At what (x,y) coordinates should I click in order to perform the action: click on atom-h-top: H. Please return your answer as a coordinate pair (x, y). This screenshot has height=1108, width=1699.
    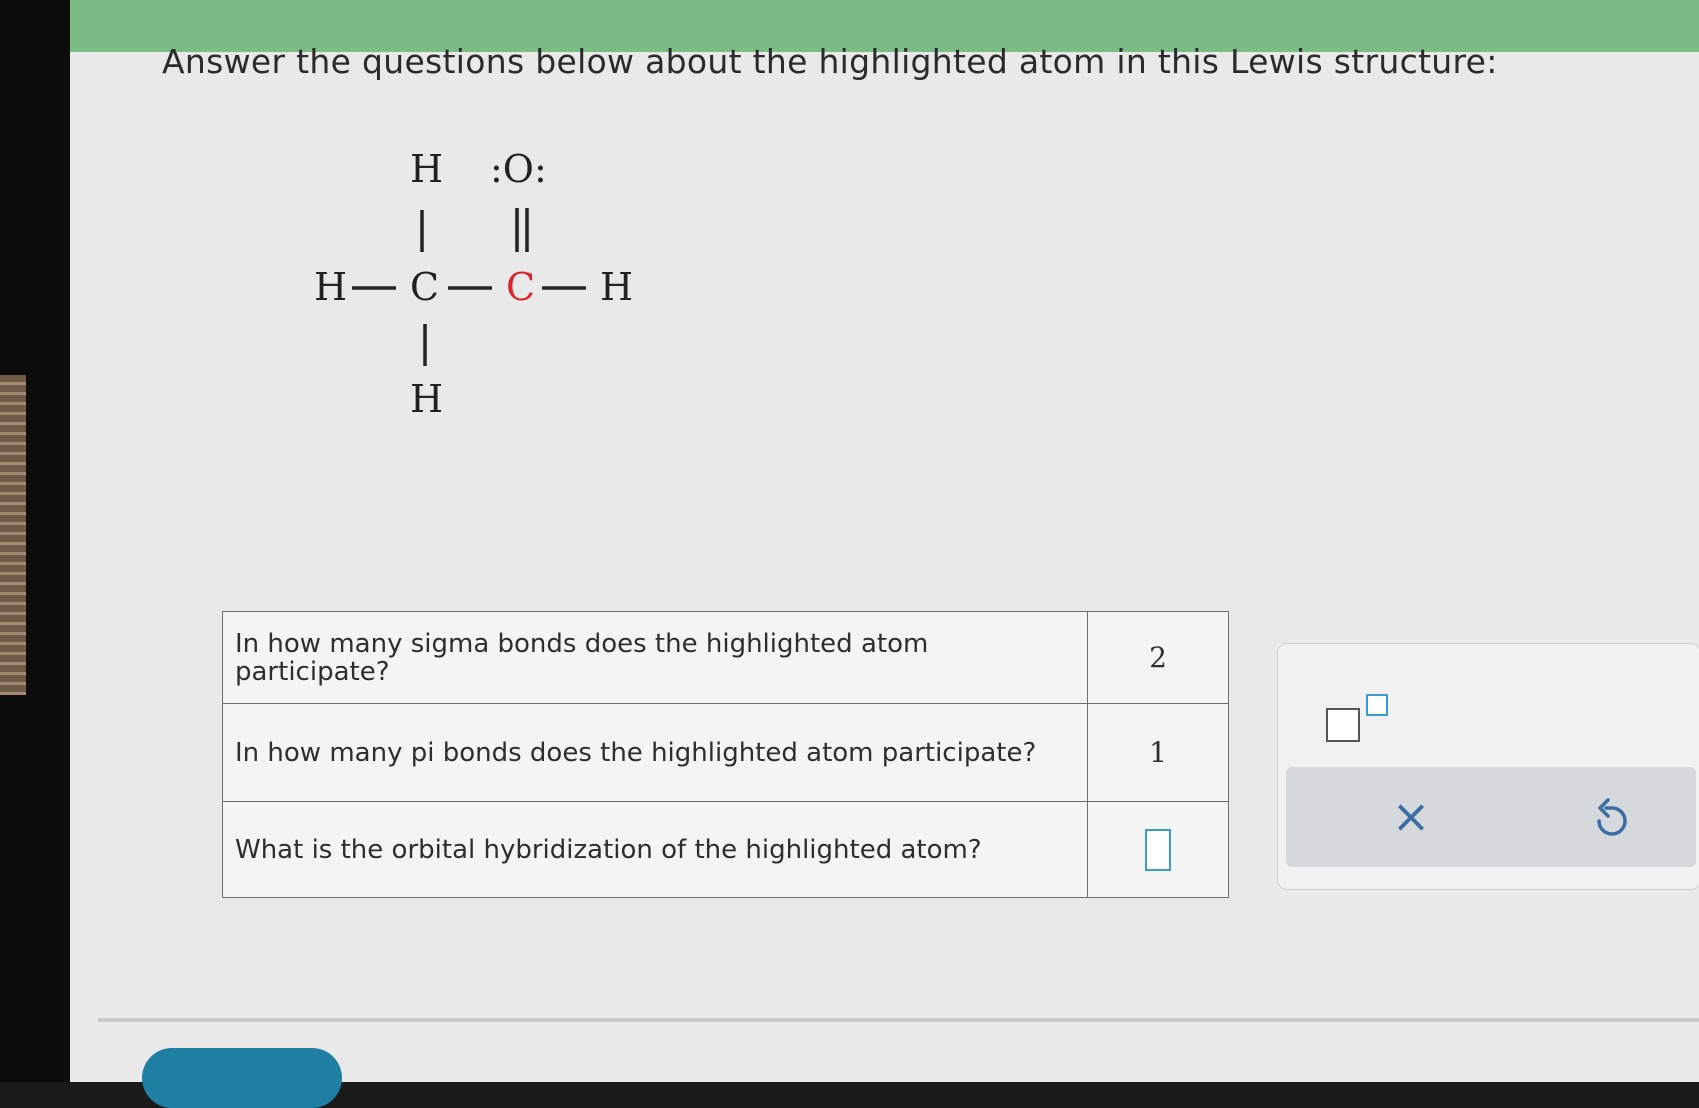
    Looking at the image, I should click on (426, 169).